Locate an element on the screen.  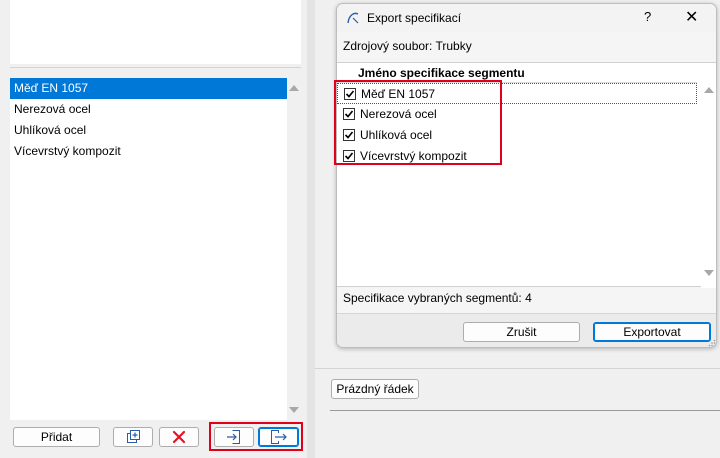
selected-count-label: Specifikace vybraných segmentů: 4 is located at coordinates (437, 298).